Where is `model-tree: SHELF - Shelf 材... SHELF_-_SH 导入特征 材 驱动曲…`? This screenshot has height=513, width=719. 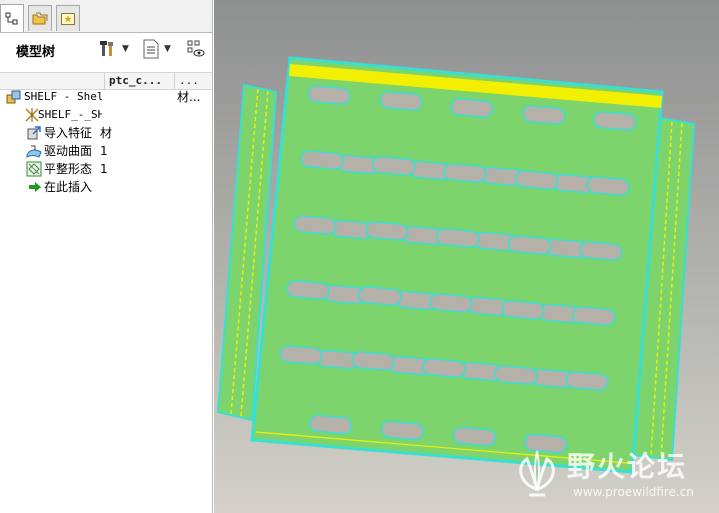 model-tree: SHELF - Shelf 材... SHELF_-_SH 导入特征 材 驱动曲… is located at coordinates (106, 142).